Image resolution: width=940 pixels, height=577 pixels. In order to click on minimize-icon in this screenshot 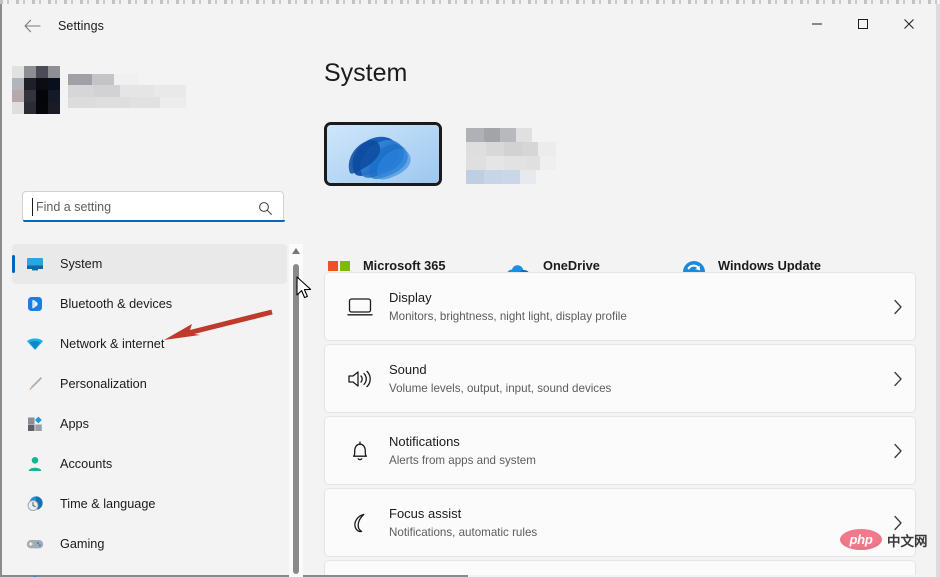, I will do `click(817, 24)`.